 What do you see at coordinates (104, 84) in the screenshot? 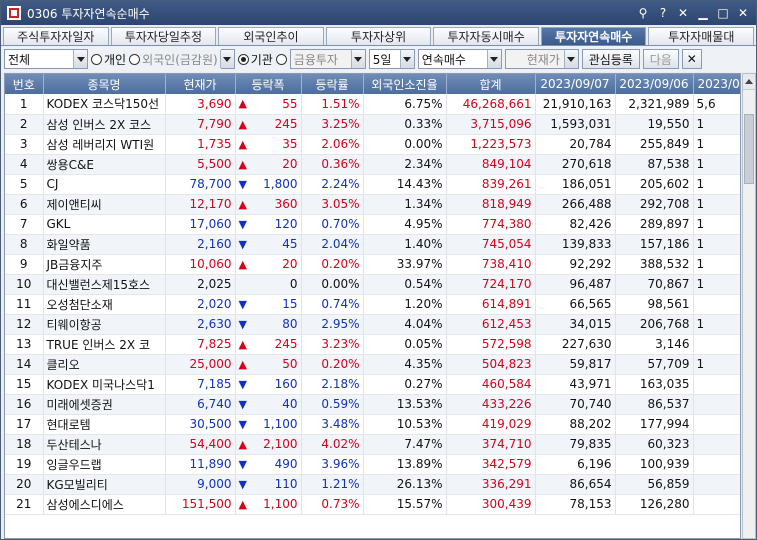
I see `col-header-name: 종목명` at bounding box center [104, 84].